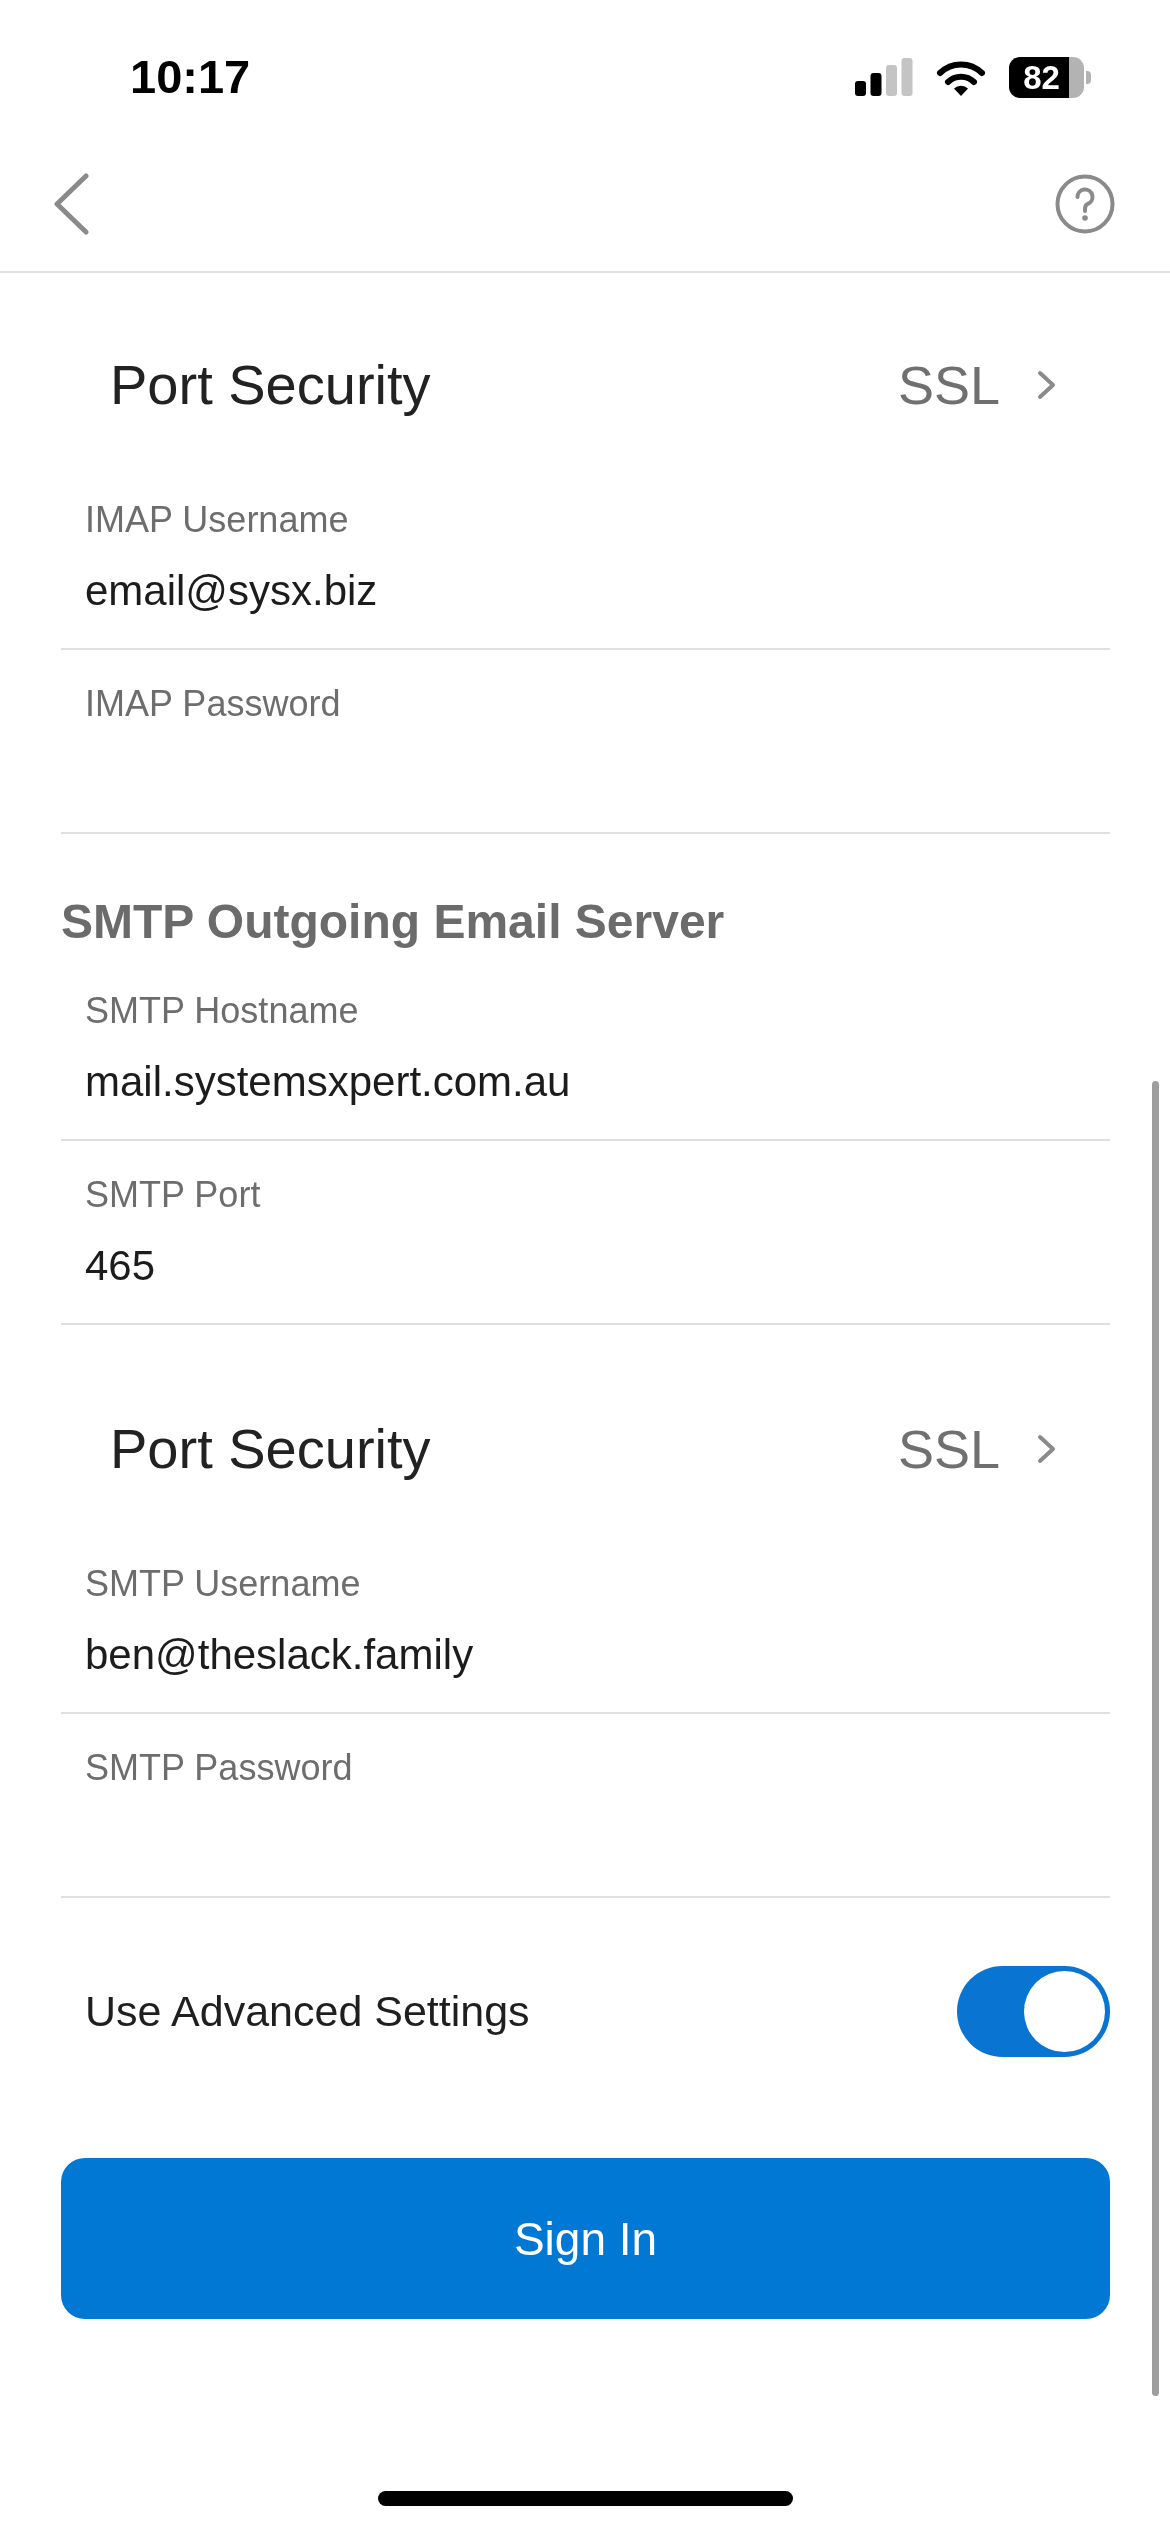 Image resolution: width=1170 pixels, height=2532 pixels. I want to click on toggle-label: Use Advanced Settings, so click(307, 2011).